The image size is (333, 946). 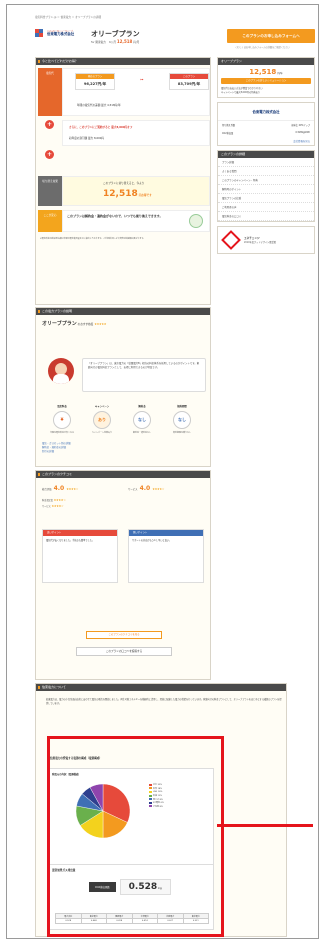 I want to click on this-plan-col: このプラン 83,709円/年, so click(x=189, y=81).